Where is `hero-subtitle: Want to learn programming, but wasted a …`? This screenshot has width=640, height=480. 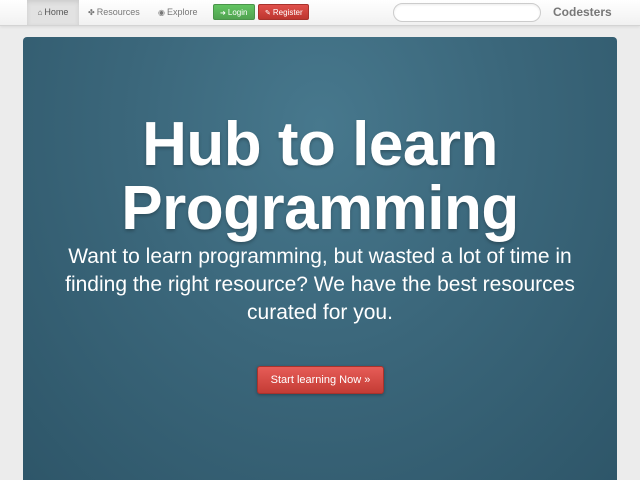 hero-subtitle: Want to learn programming, but wasted a … is located at coordinates (320, 284).